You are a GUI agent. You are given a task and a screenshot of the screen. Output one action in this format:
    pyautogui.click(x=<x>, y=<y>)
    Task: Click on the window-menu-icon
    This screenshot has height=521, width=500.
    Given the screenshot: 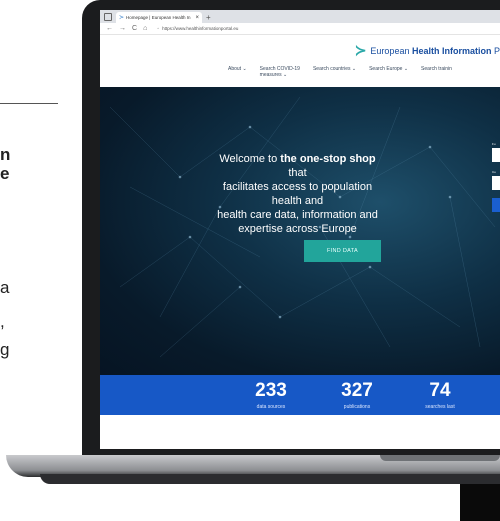 What is the action you would take?
    pyautogui.click(x=108, y=17)
    